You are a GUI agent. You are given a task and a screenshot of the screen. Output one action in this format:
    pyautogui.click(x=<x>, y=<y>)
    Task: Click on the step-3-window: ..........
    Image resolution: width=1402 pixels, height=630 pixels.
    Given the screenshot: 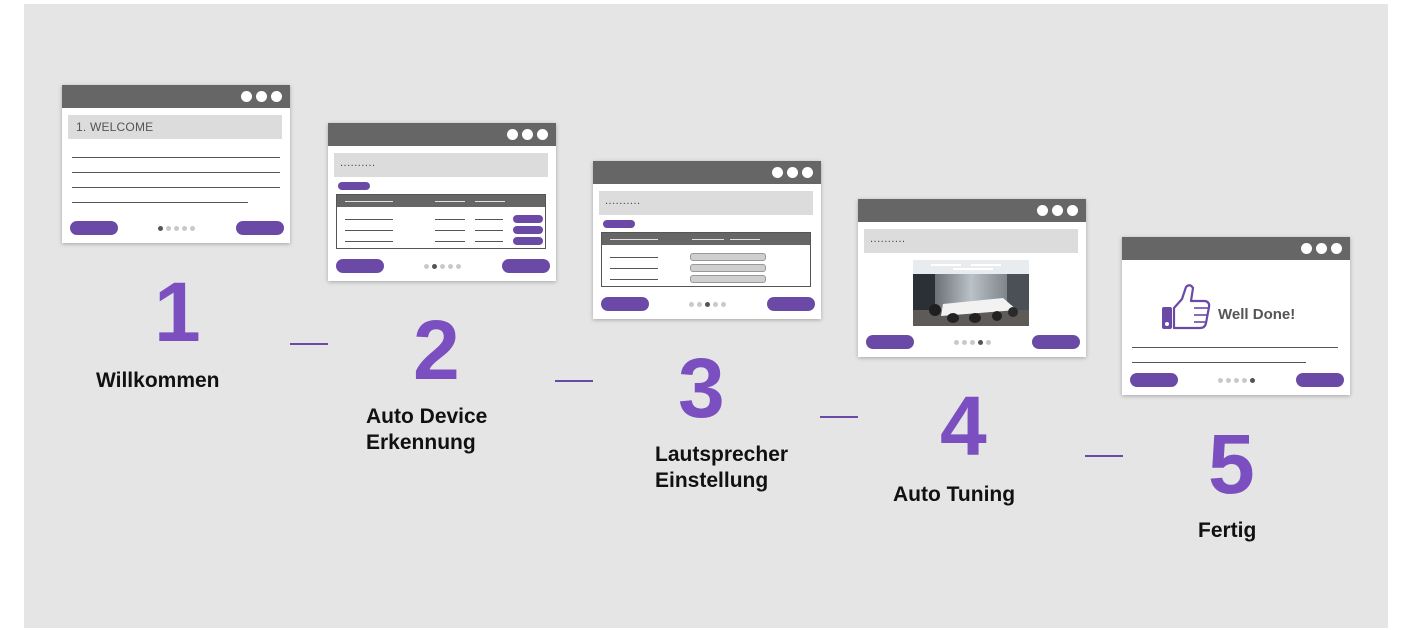 What is the action you would take?
    pyautogui.click(x=707, y=240)
    